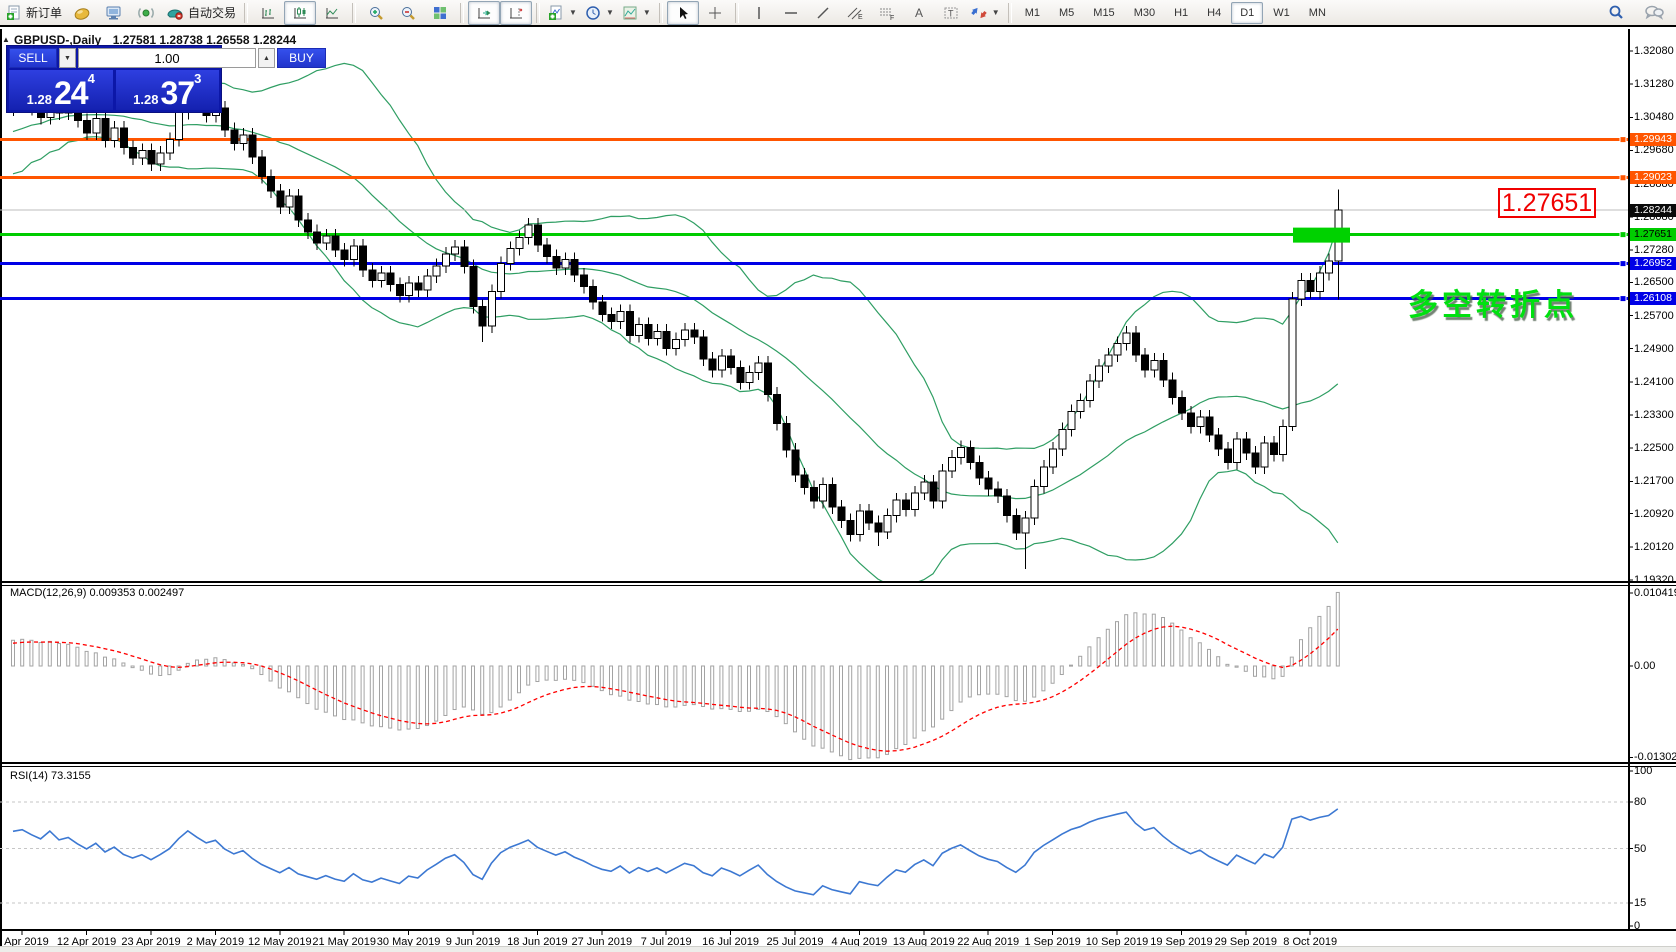 The width and height of the screenshot is (1676, 952). What do you see at coordinates (1547, 203) in the screenshot?
I see `price-level-annotation: 1.27651` at bounding box center [1547, 203].